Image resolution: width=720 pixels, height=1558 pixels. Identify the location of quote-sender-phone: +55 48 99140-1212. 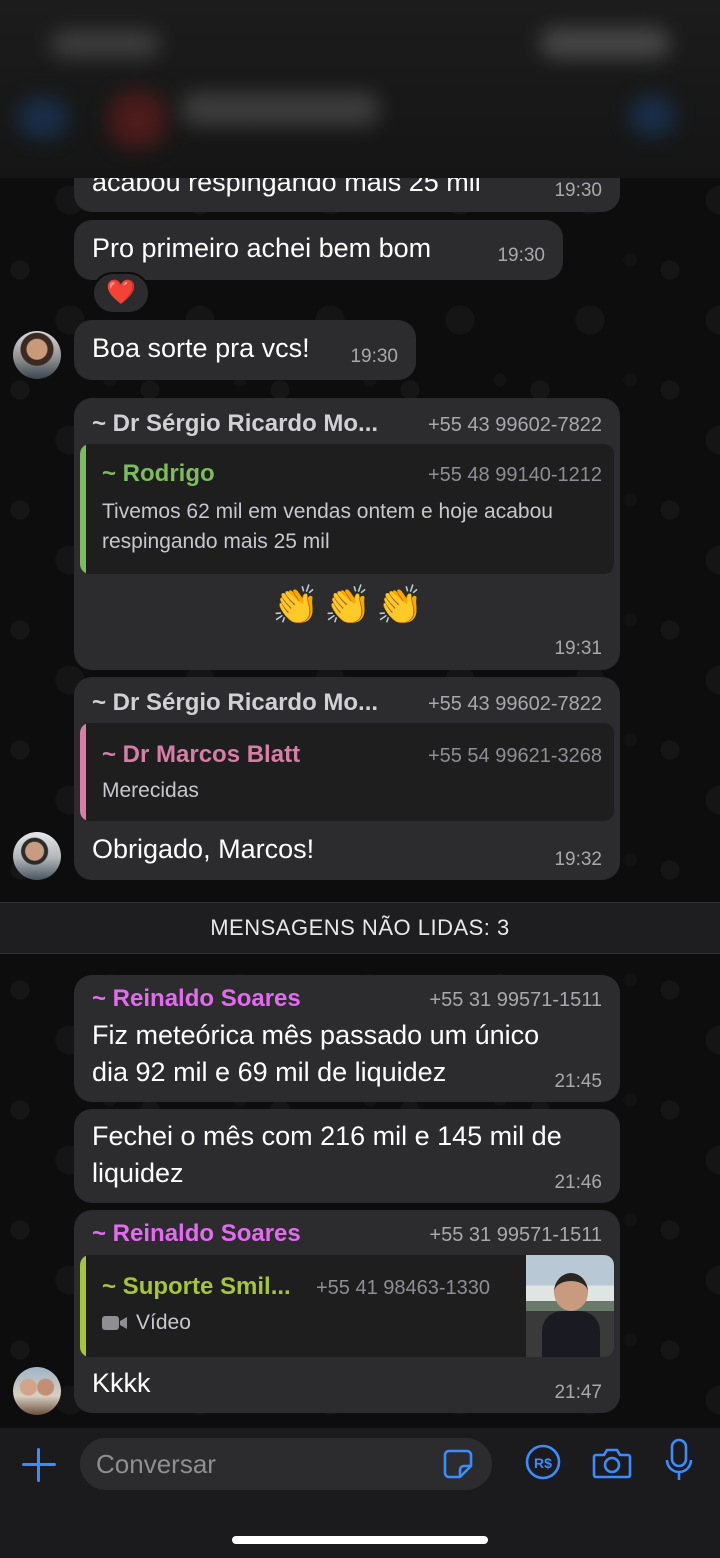
(514, 475).